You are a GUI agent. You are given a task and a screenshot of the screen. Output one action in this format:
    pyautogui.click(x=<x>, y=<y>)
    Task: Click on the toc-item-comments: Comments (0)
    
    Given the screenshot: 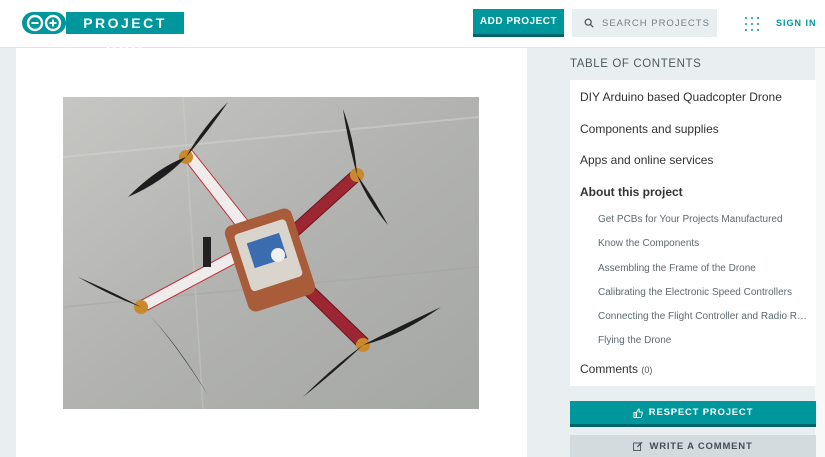 What is the action you would take?
    pyautogui.click(x=616, y=369)
    